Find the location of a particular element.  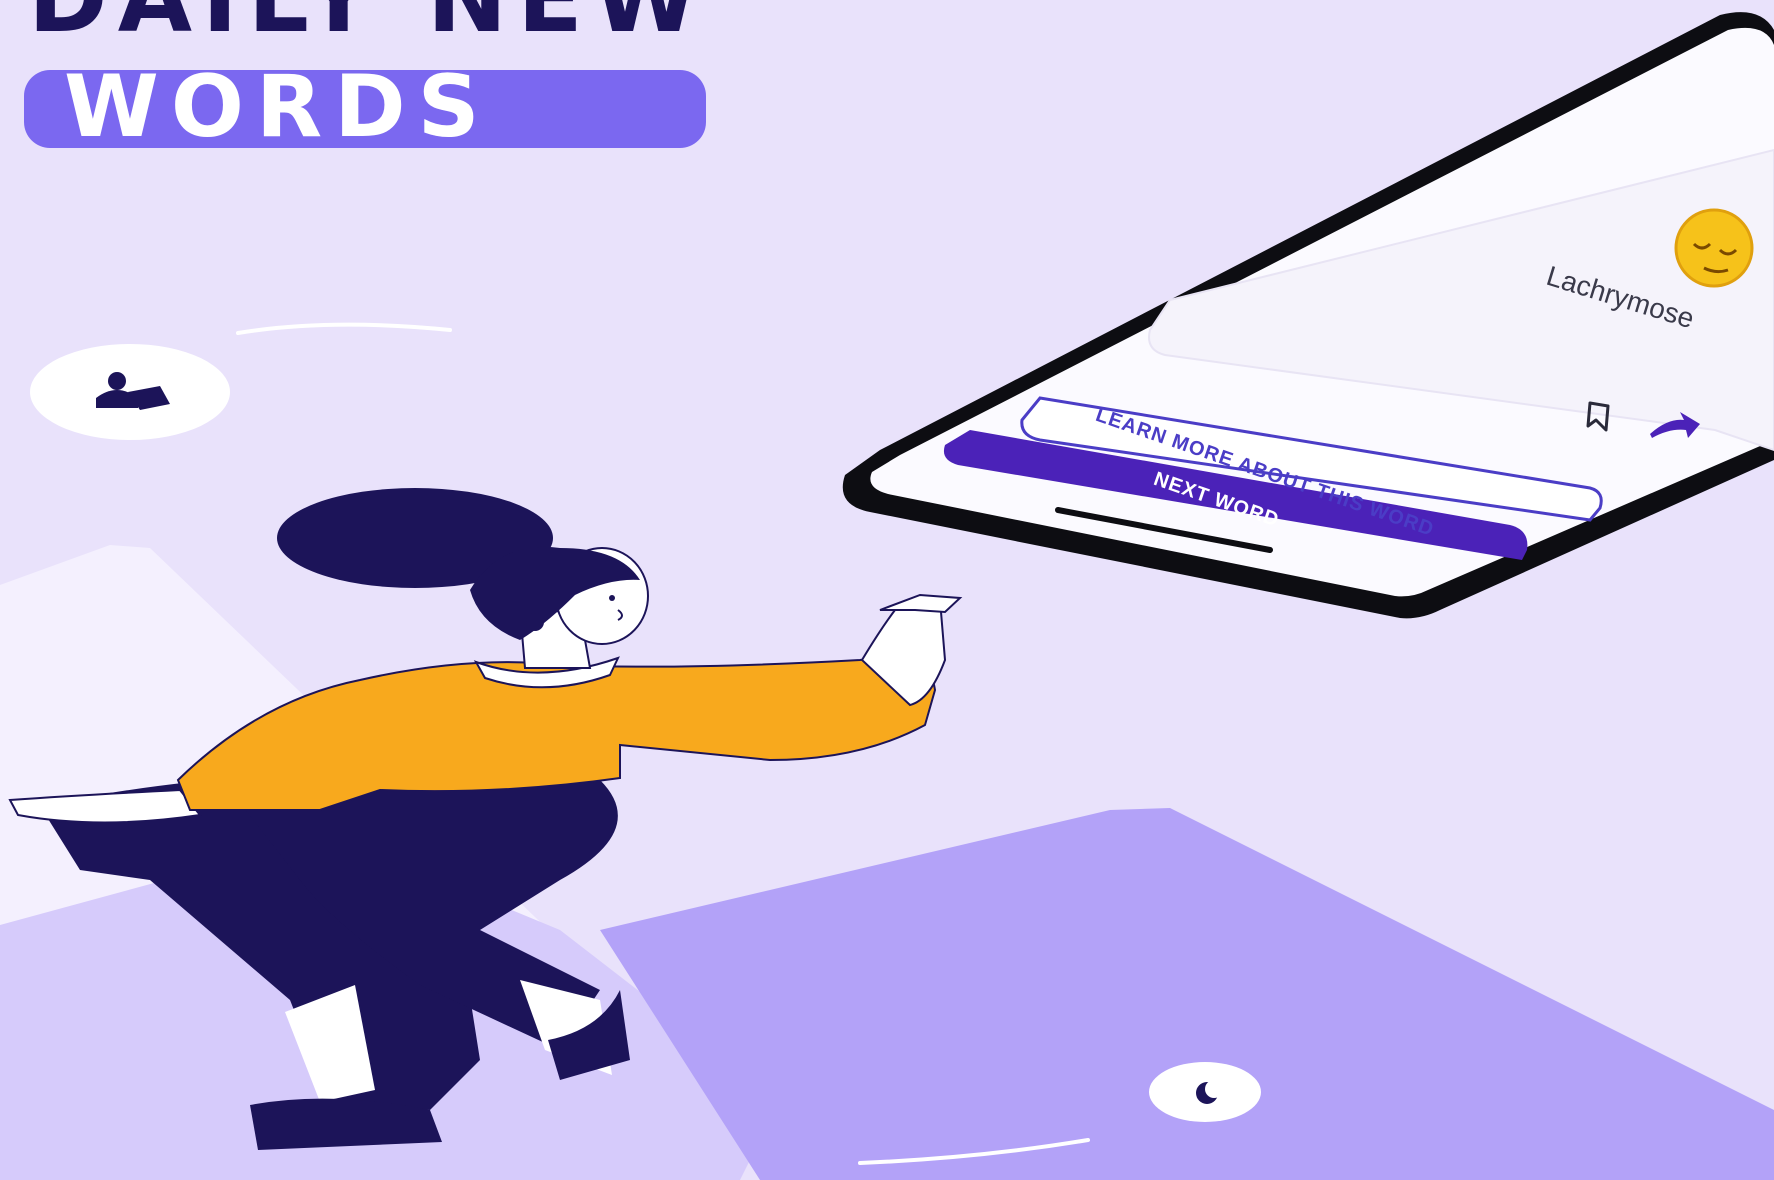

reader-badge is located at coordinates (130, 392).